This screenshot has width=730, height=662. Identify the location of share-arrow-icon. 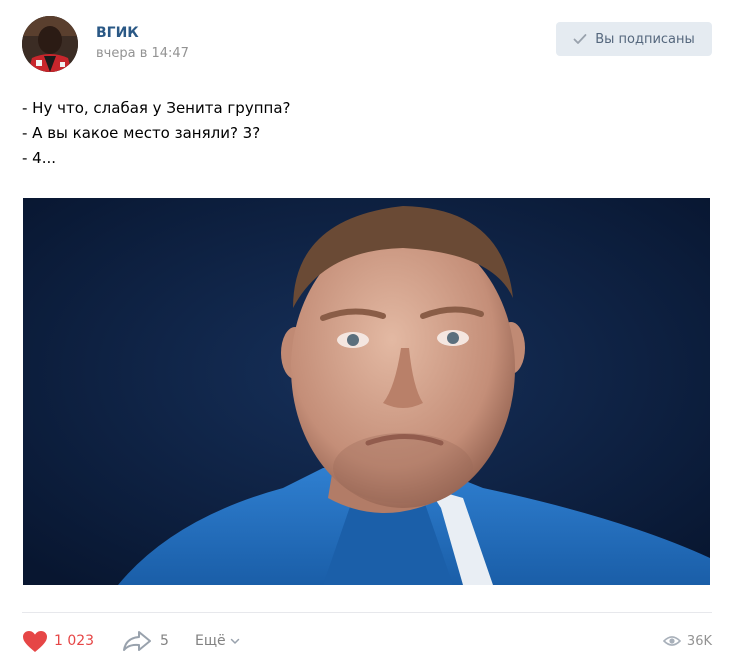
(137, 641).